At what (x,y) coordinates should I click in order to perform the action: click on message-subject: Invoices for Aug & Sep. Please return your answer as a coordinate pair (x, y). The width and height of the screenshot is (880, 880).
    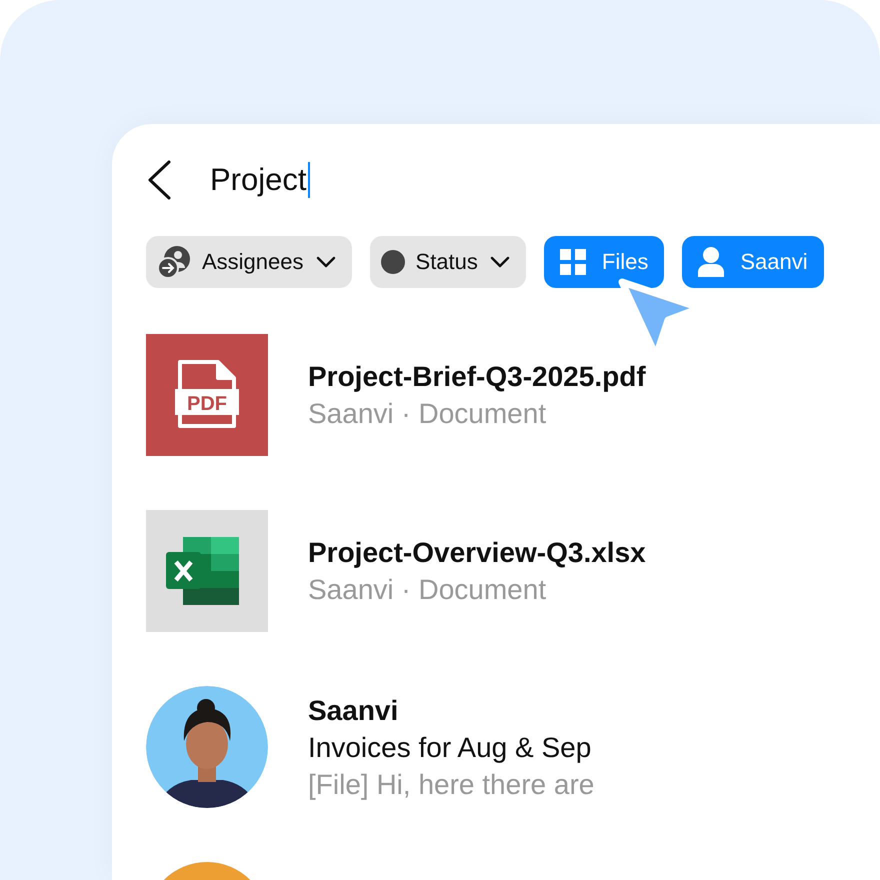
    Looking at the image, I should click on (450, 747).